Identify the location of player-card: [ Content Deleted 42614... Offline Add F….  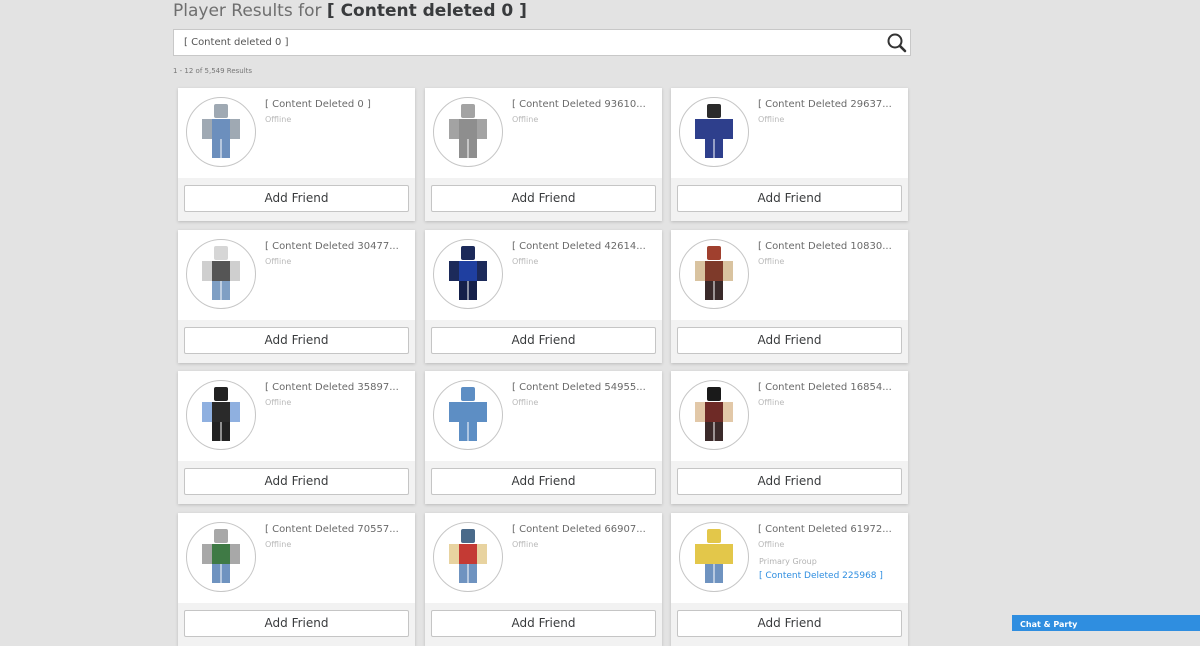
(543, 296).